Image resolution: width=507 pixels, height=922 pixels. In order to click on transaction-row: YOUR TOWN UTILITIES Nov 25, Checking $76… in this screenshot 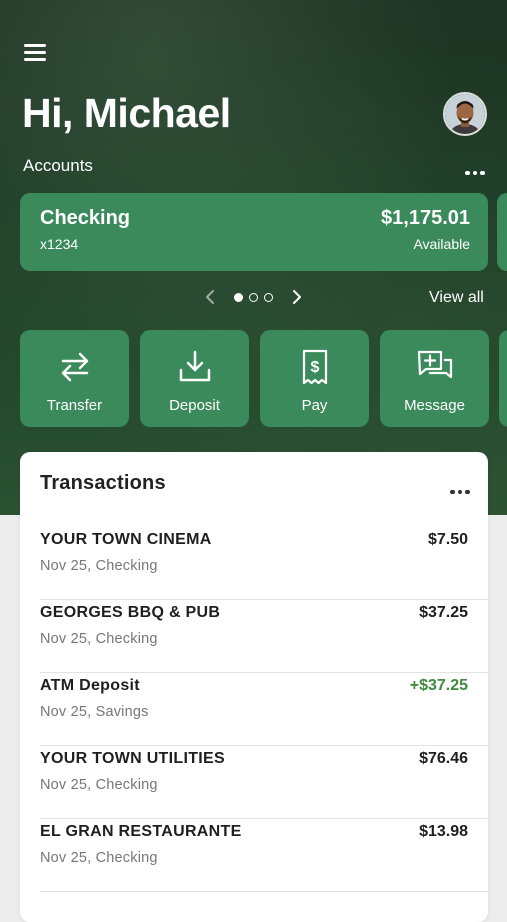, I will do `click(254, 782)`.